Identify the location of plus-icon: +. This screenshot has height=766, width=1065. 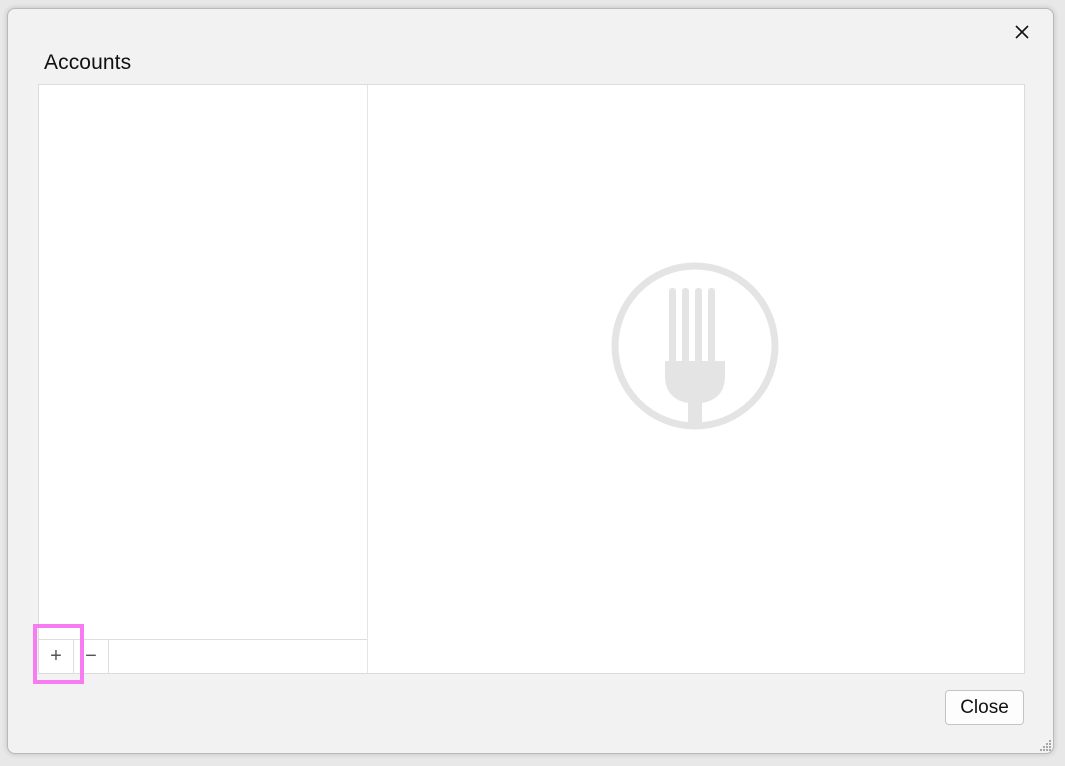
(56, 656).